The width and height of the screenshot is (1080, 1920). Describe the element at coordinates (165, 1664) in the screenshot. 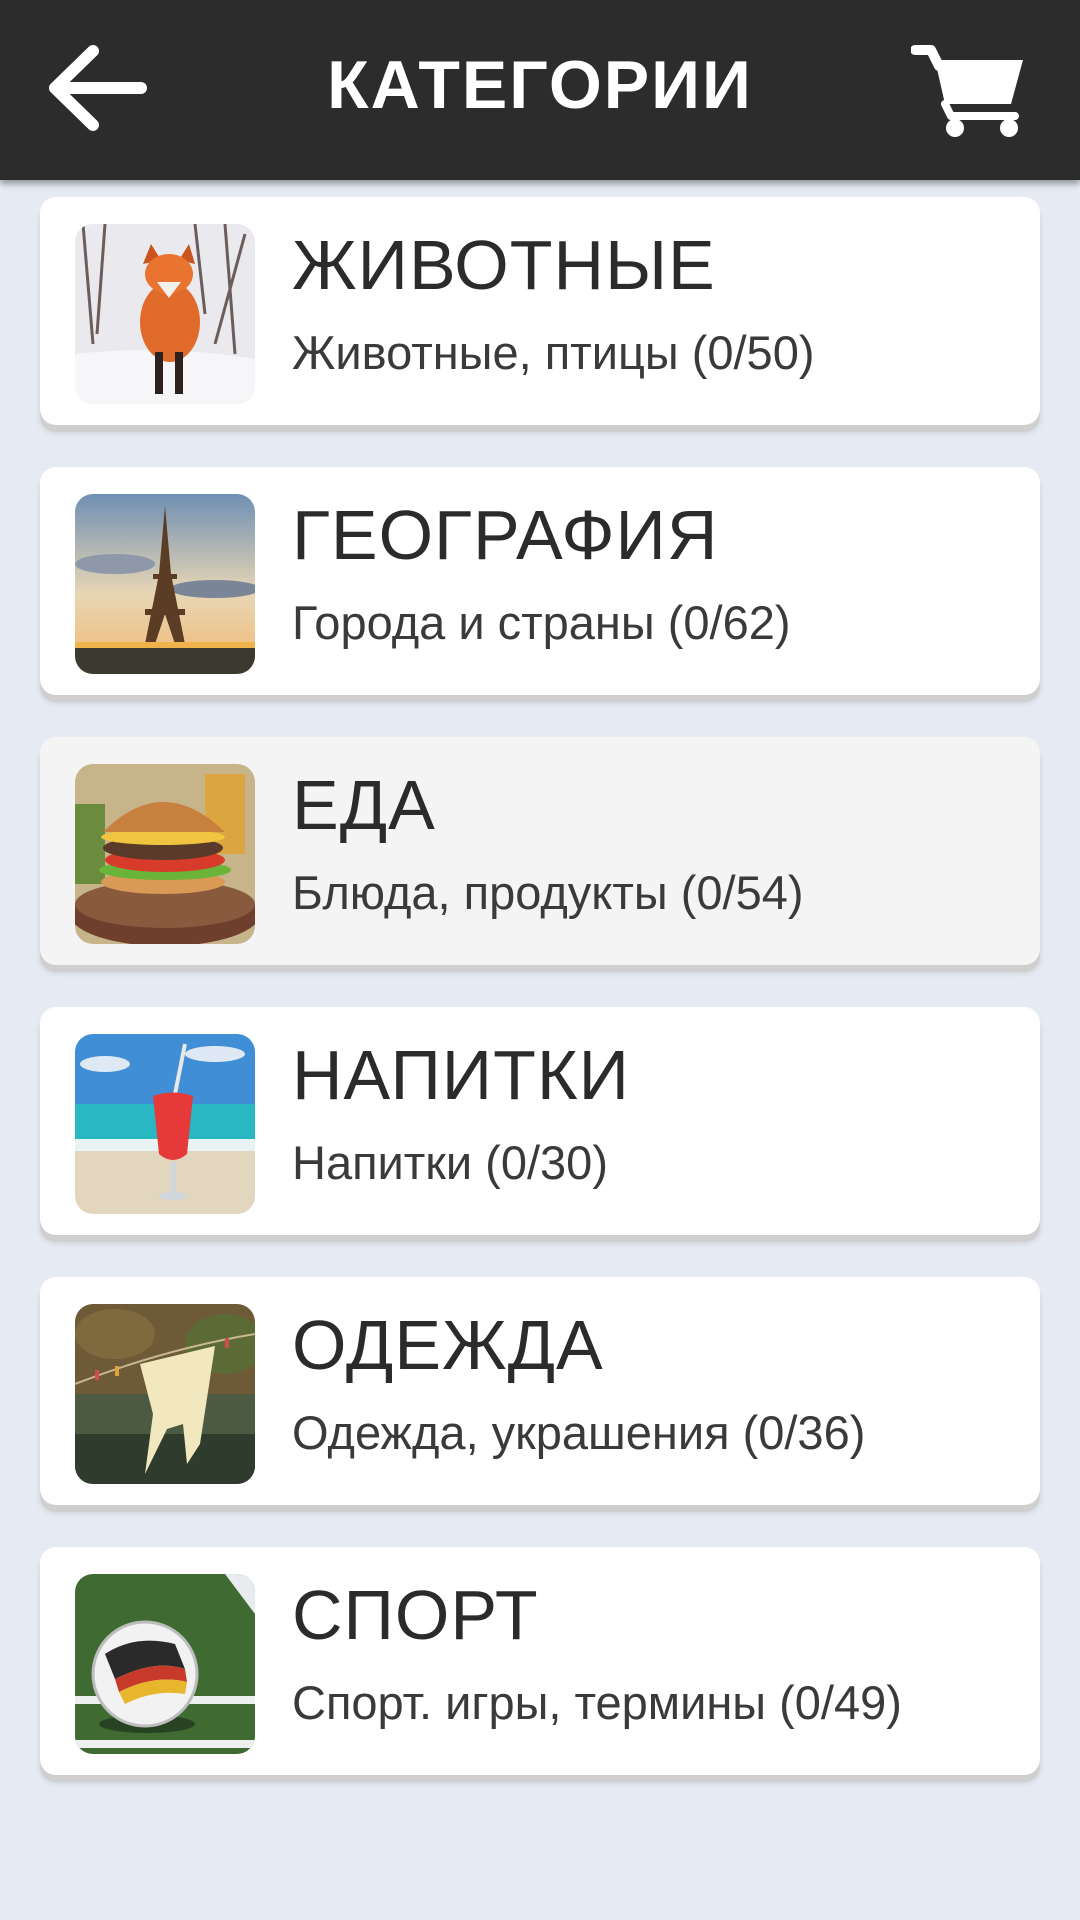

I see `soccer-ball-image` at that location.